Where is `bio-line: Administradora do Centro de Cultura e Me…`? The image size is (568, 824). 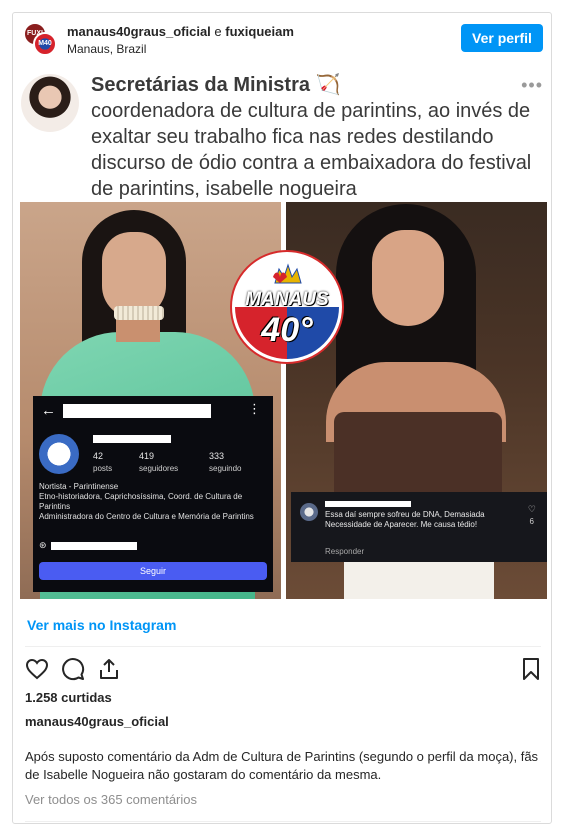 bio-line: Administradora do Centro de Cultura e Me… is located at coordinates (146, 516).